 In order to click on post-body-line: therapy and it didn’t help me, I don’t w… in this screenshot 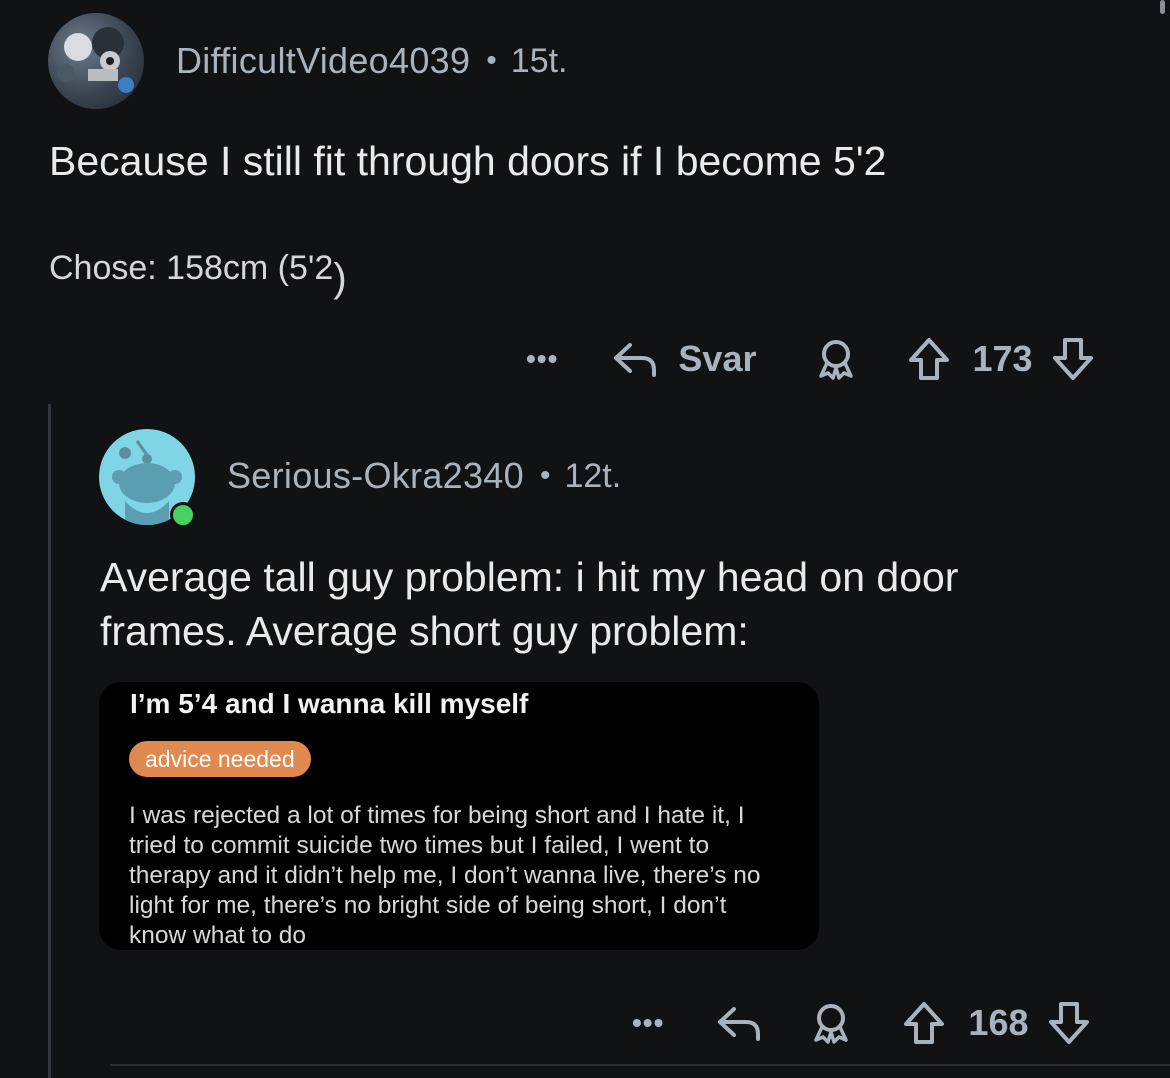, I will do `click(445, 875)`.